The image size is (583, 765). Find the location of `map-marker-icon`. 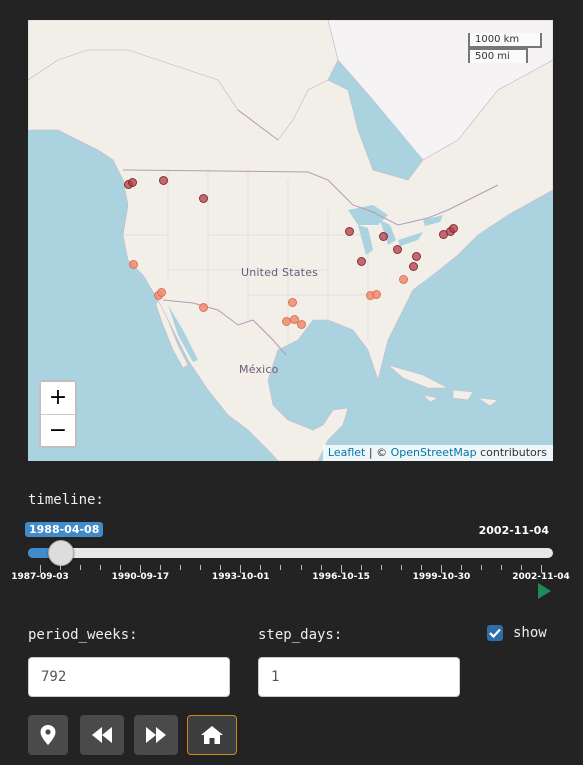

map-marker-icon is located at coordinates (48, 735).